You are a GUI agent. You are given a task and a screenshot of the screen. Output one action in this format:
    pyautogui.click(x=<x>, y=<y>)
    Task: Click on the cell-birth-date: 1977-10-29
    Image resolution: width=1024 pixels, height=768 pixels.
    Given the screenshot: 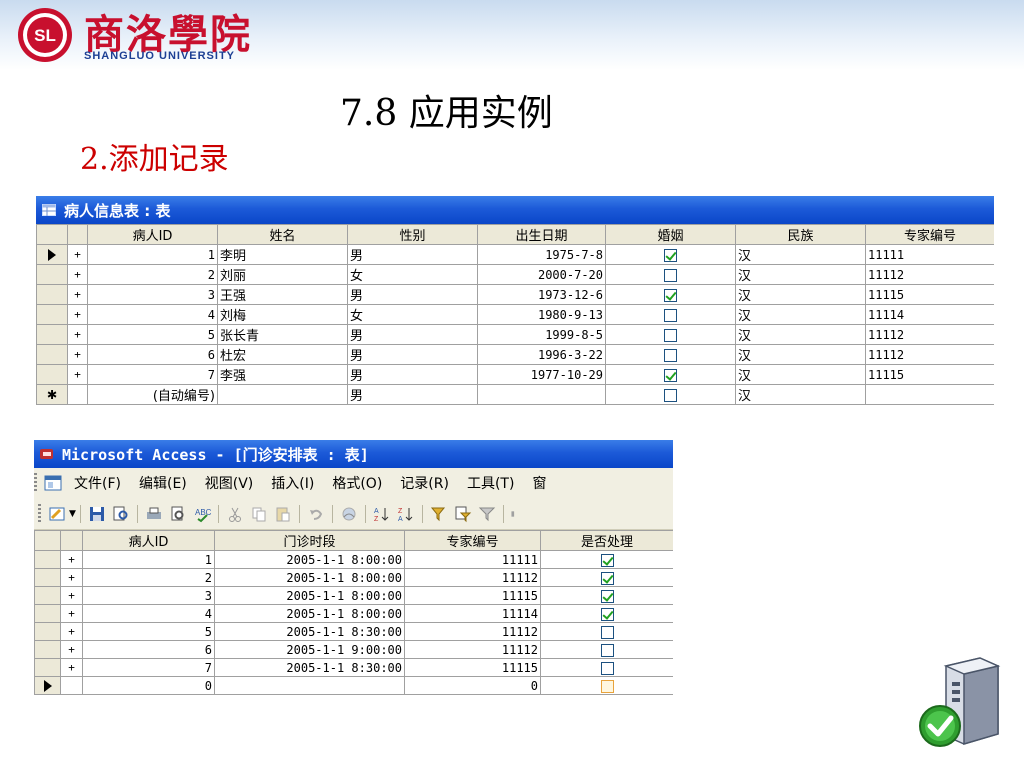 What is the action you would take?
    pyautogui.click(x=541, y=374)
    